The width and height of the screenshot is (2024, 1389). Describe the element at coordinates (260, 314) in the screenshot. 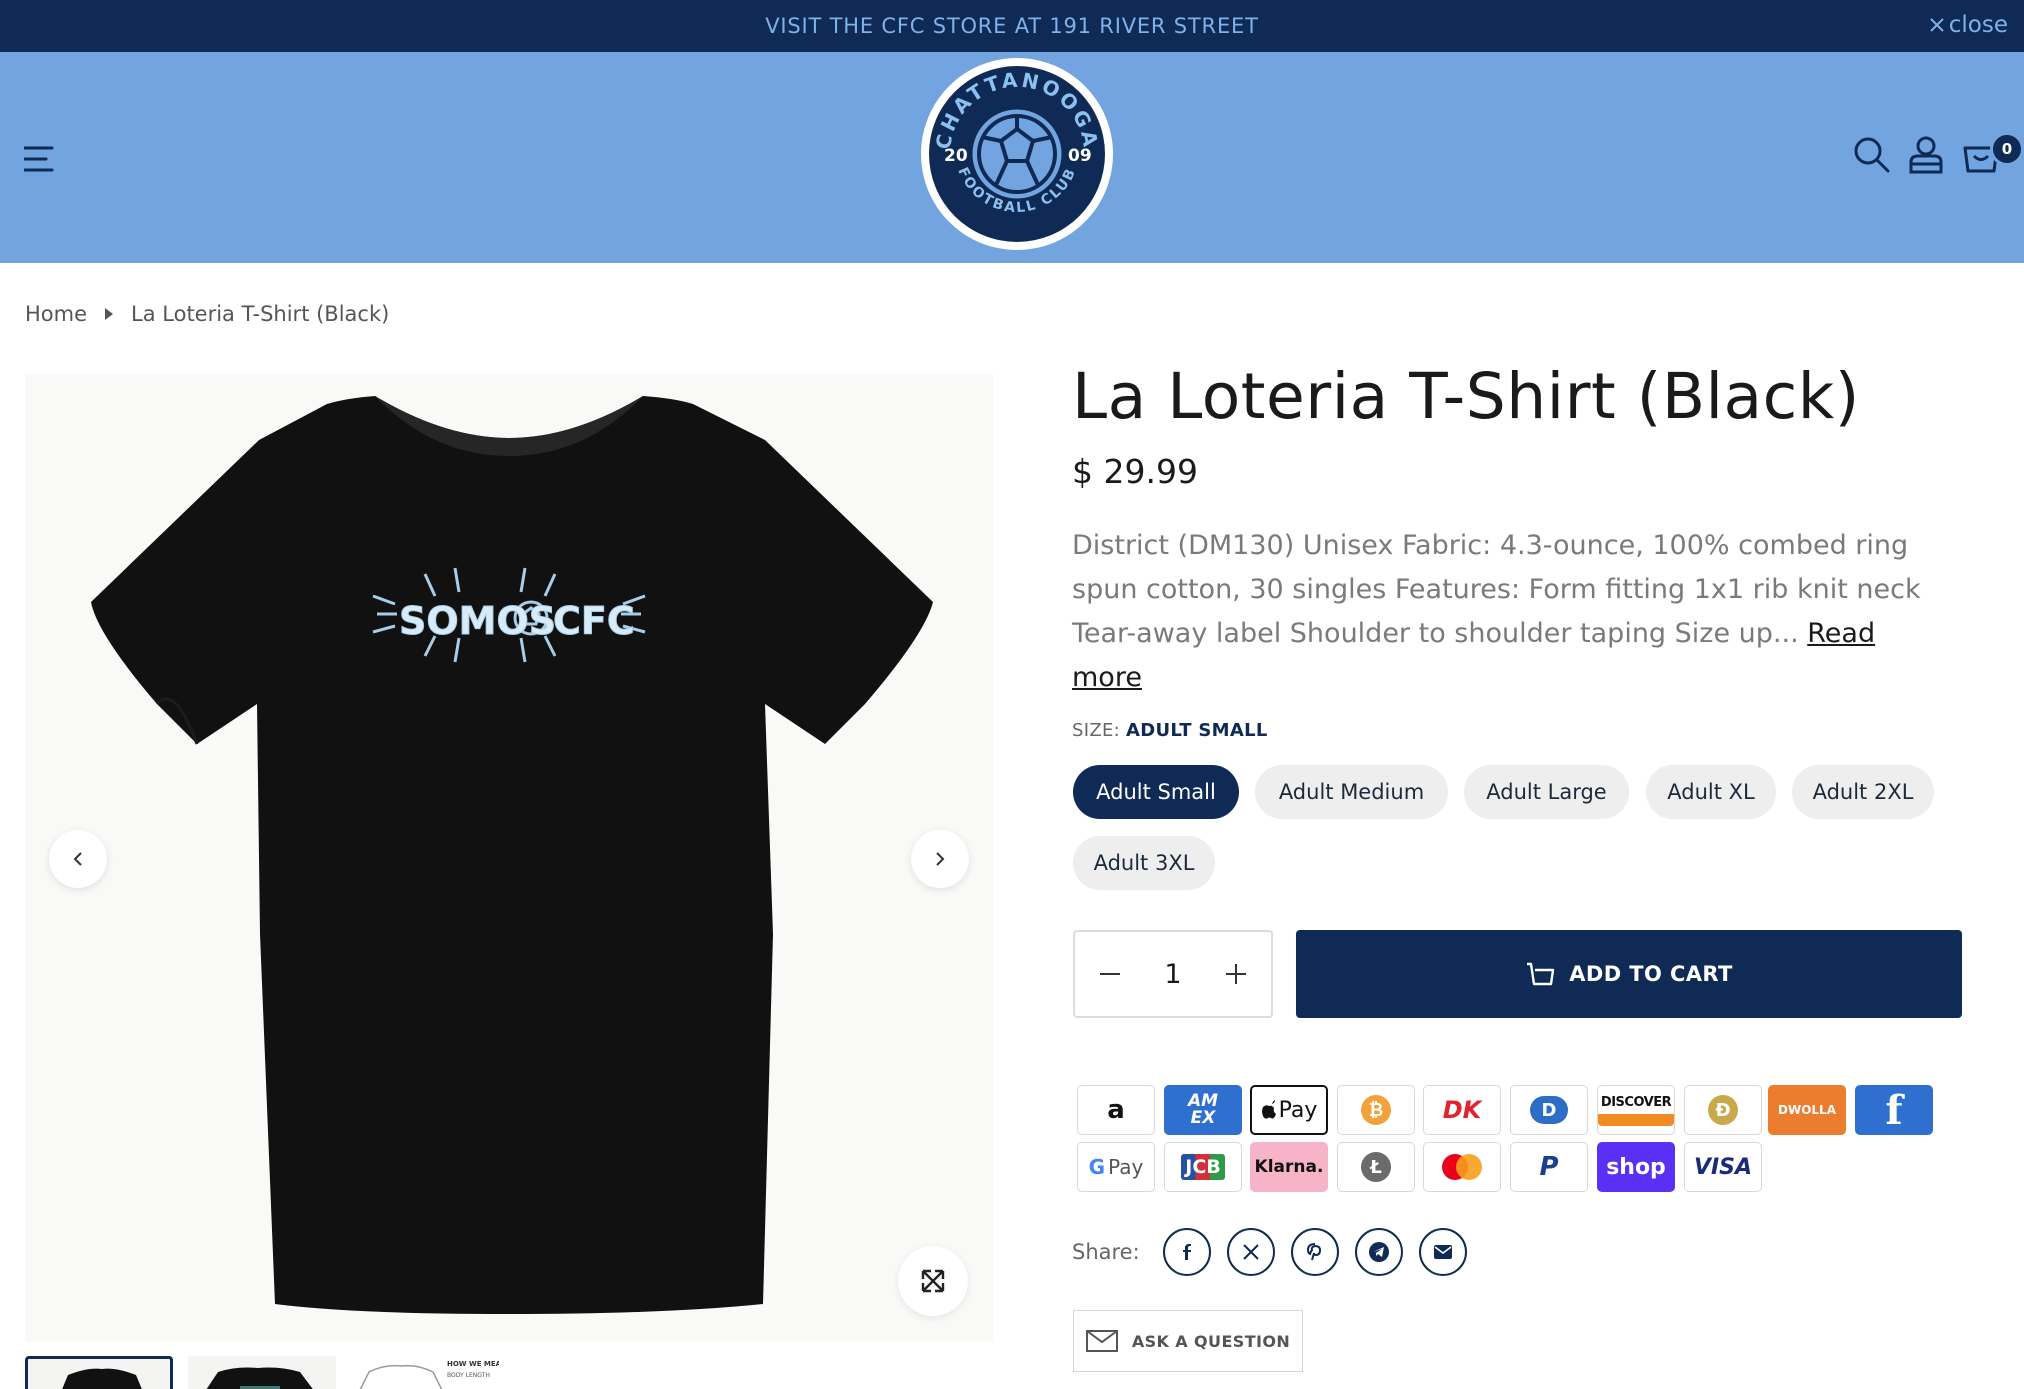

I see `breadcrumb-current: La Loteria T-Shirt (Black)` at that location.